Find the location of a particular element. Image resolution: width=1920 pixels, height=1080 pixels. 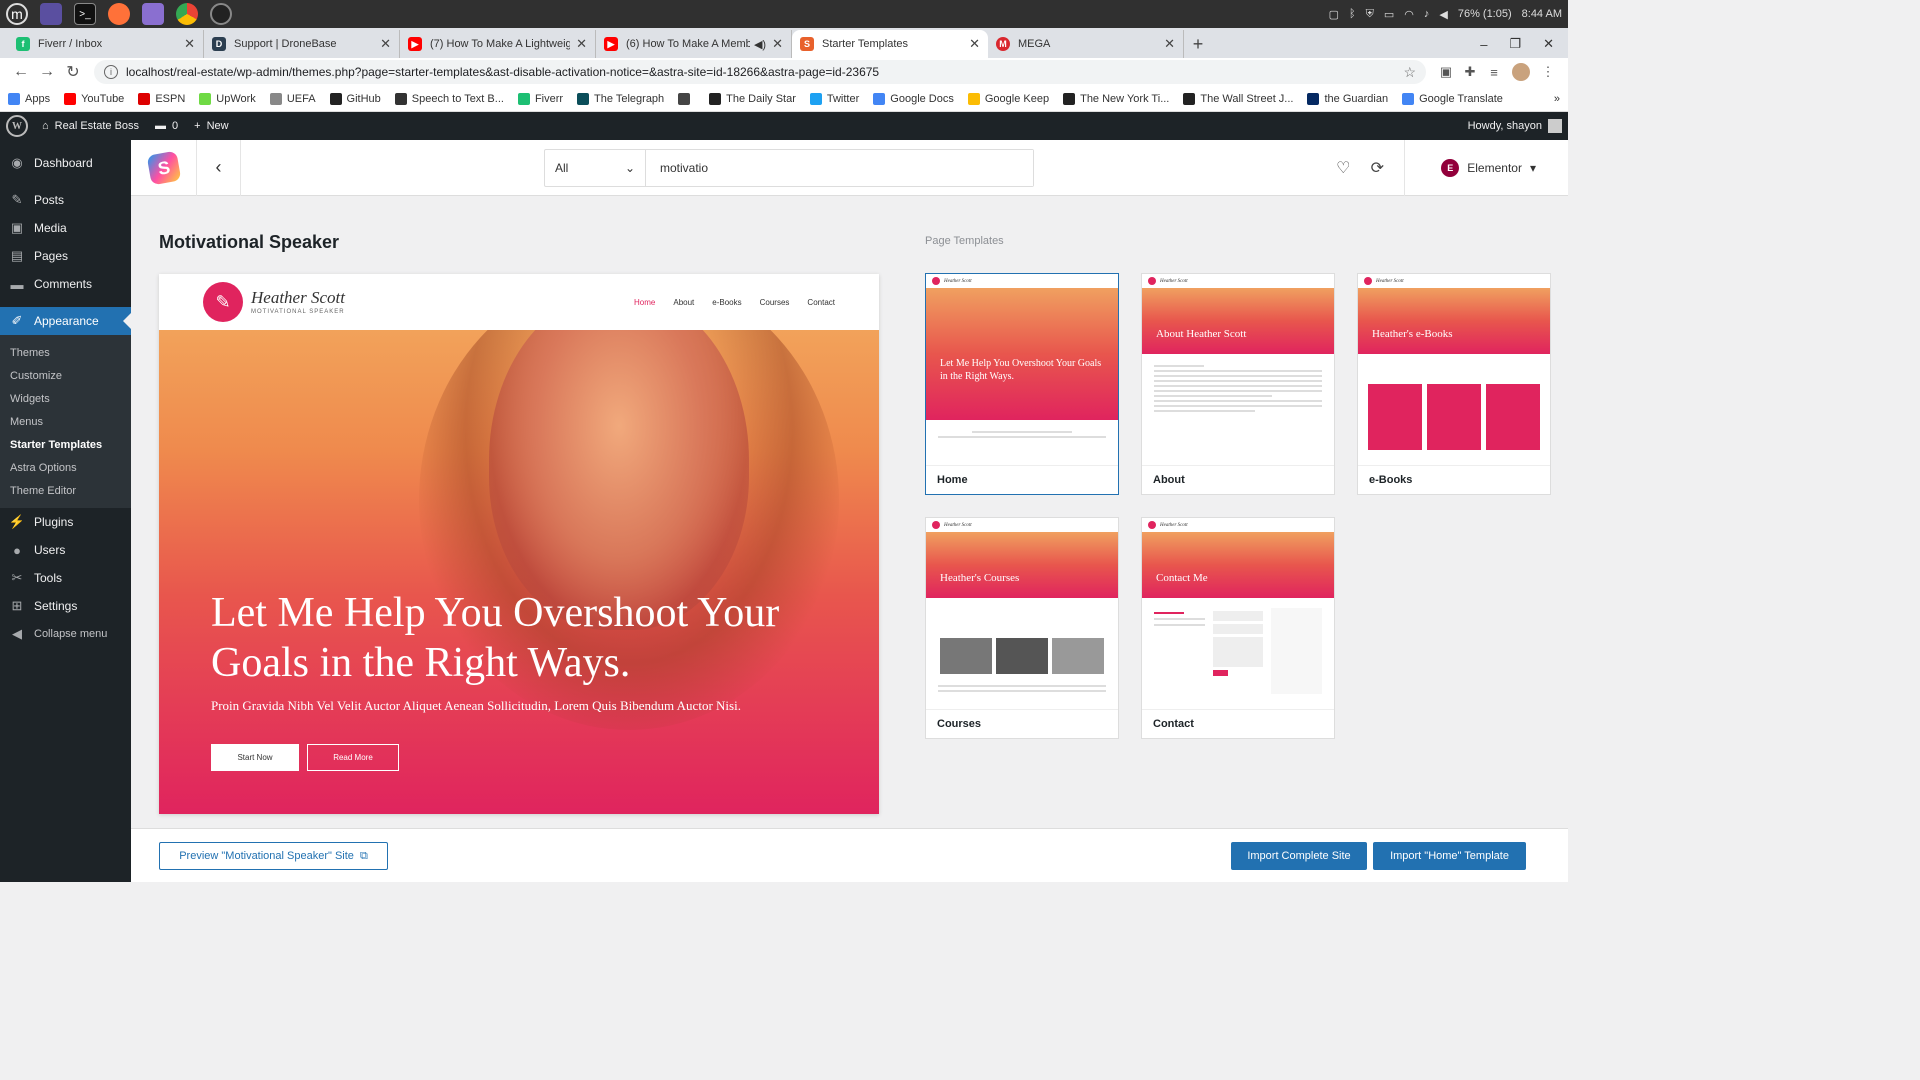

template-card-courses: Heather Scott Heather's Courses Courses is located at coordinates (1022, 628).